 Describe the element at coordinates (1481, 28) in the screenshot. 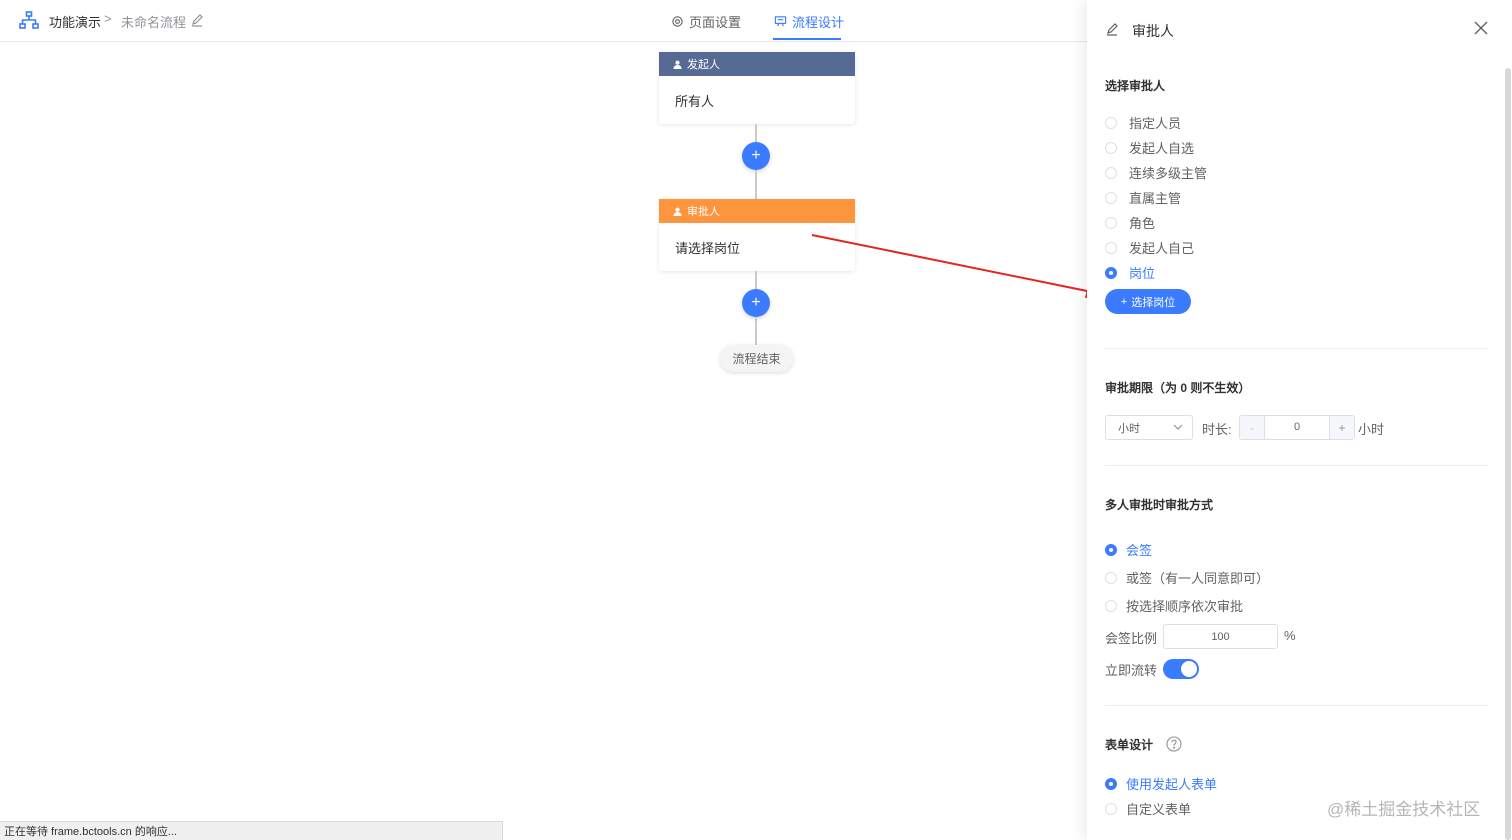

I see `close-icon` at that location.